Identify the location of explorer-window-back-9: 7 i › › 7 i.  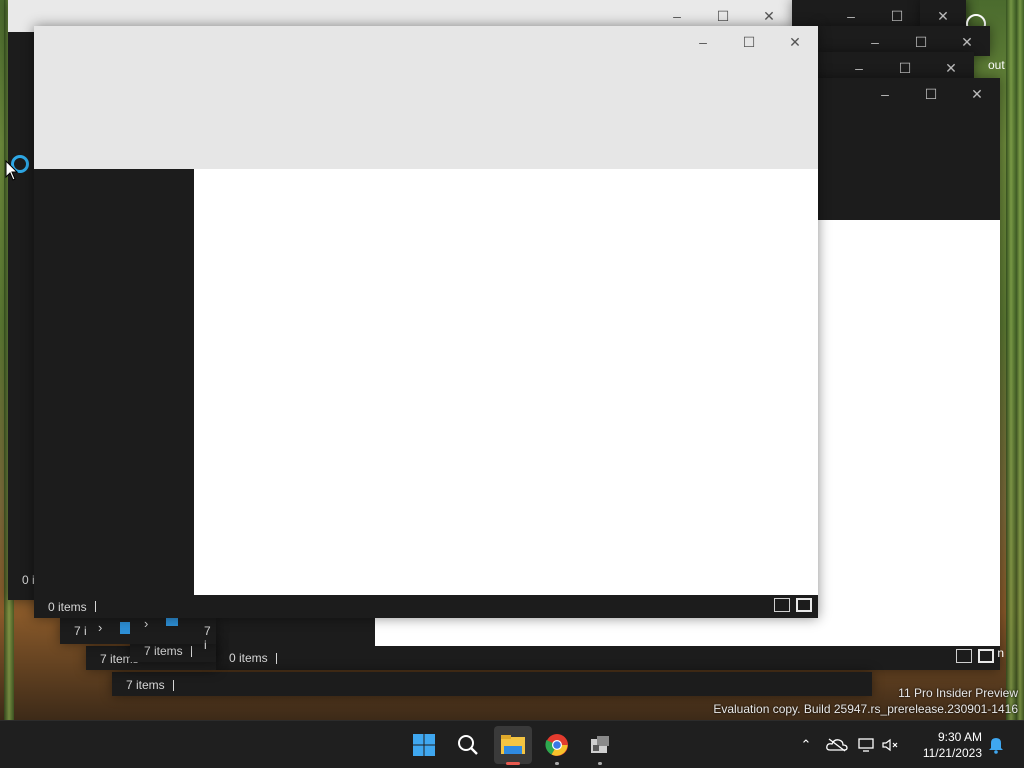
(138, 634).